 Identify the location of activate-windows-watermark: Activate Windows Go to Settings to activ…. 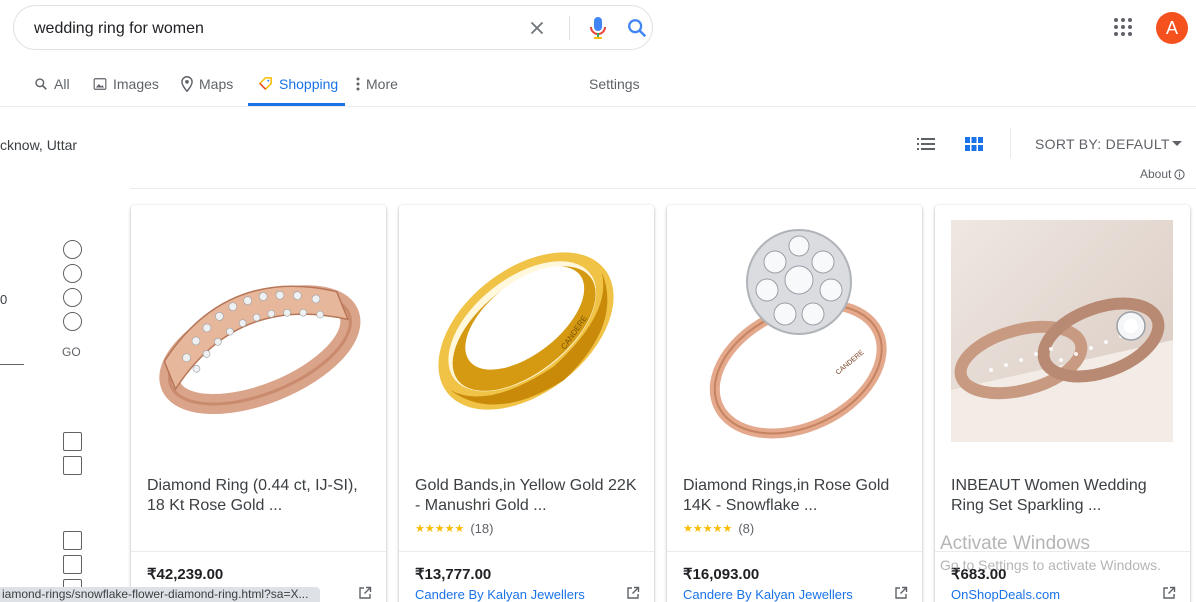
(1050, 553).